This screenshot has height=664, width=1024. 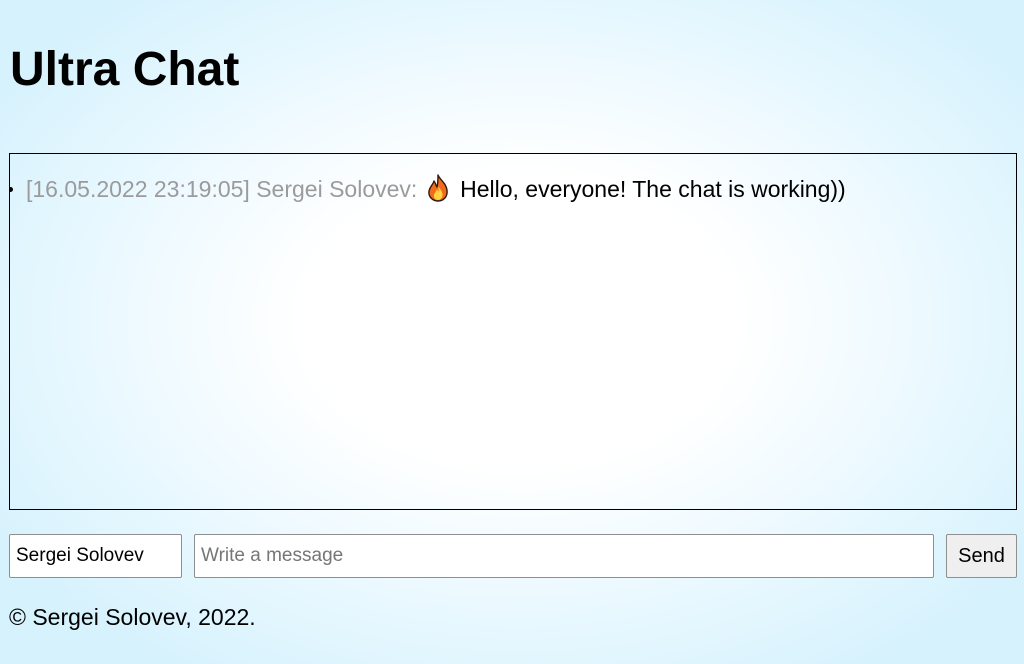 What do you see at coordinates (438, 188) in the screenshot?
I see `fire-icon` at bounding box center [438, 188].